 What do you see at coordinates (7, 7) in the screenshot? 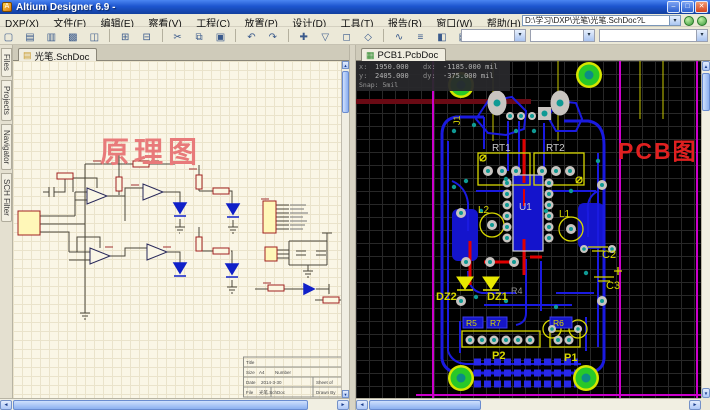
I see `app-icon: A` at bounding box center [7, 7].